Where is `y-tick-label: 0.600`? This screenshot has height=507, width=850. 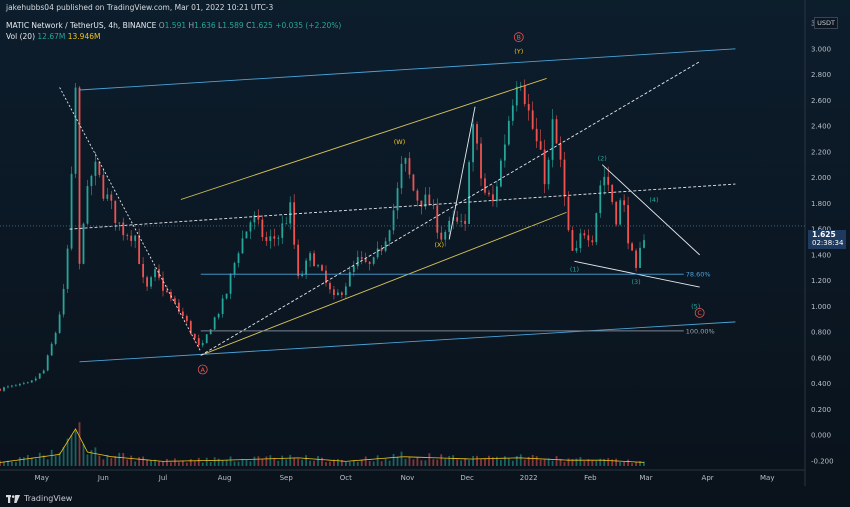 y-tick-label: 0.600 is located at coordinates (821, 358).